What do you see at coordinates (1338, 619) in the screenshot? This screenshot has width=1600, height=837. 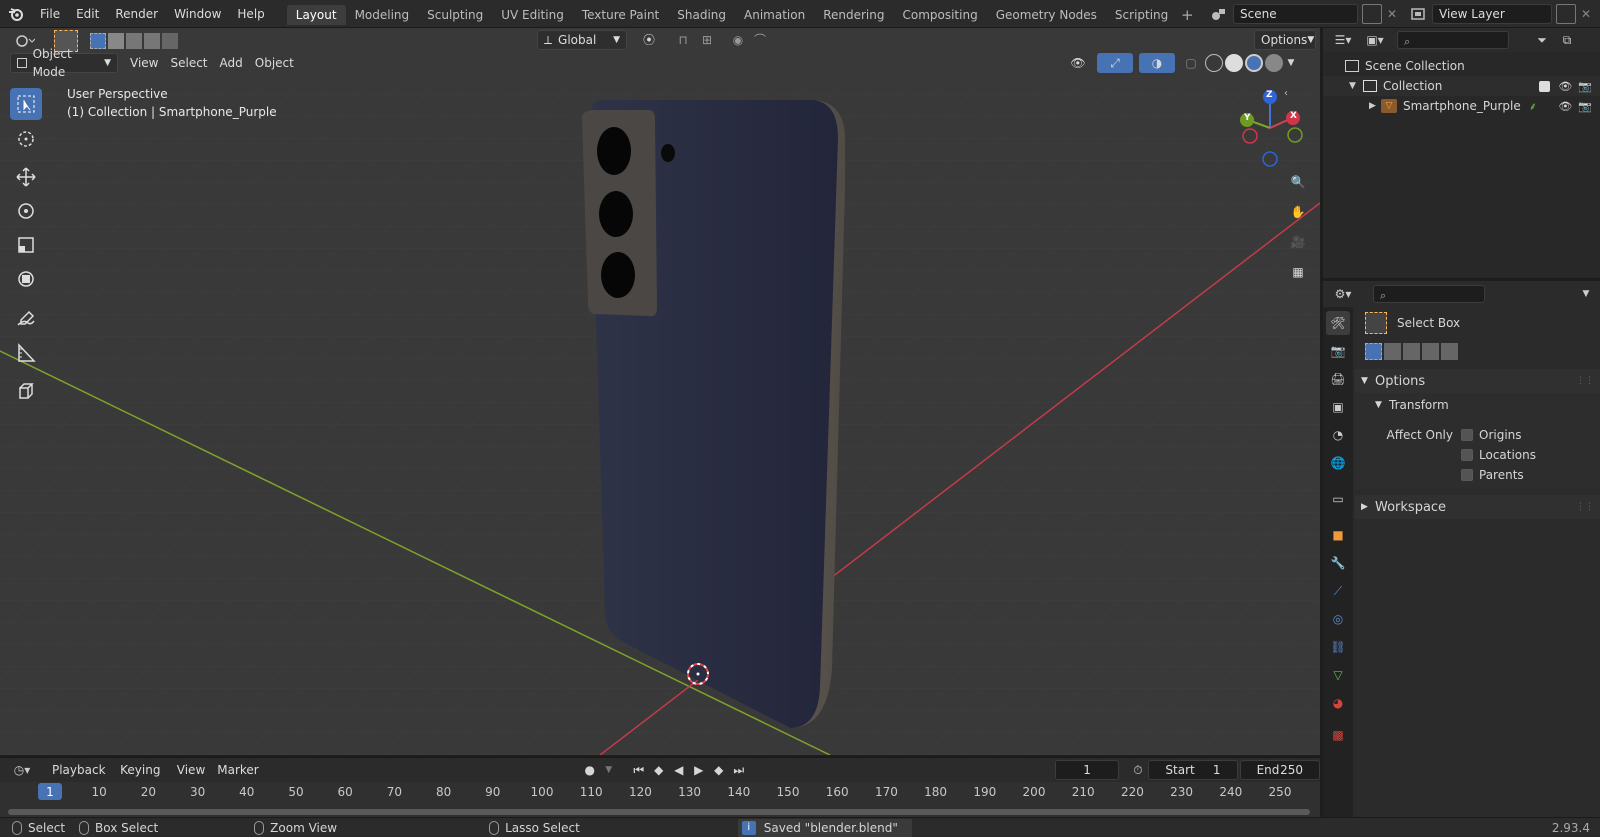 I see `physics-tab-icon: ◎` at bounding box center [1338, 619].